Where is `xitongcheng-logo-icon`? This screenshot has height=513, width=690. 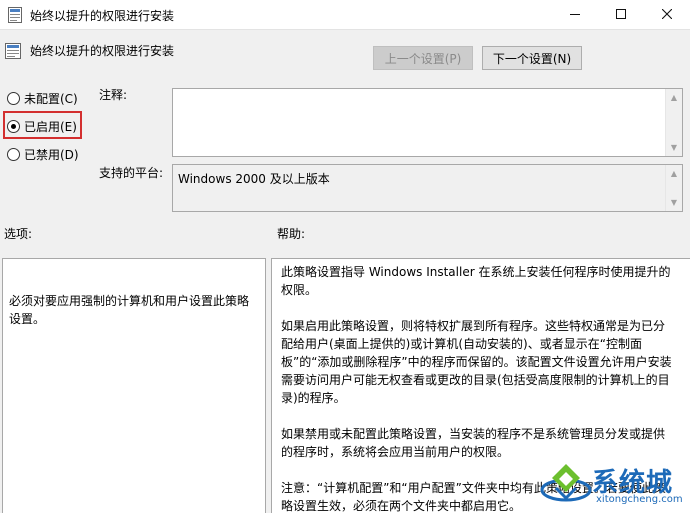
xitongcheng-logo-icon is located at coordinates (566, 483).